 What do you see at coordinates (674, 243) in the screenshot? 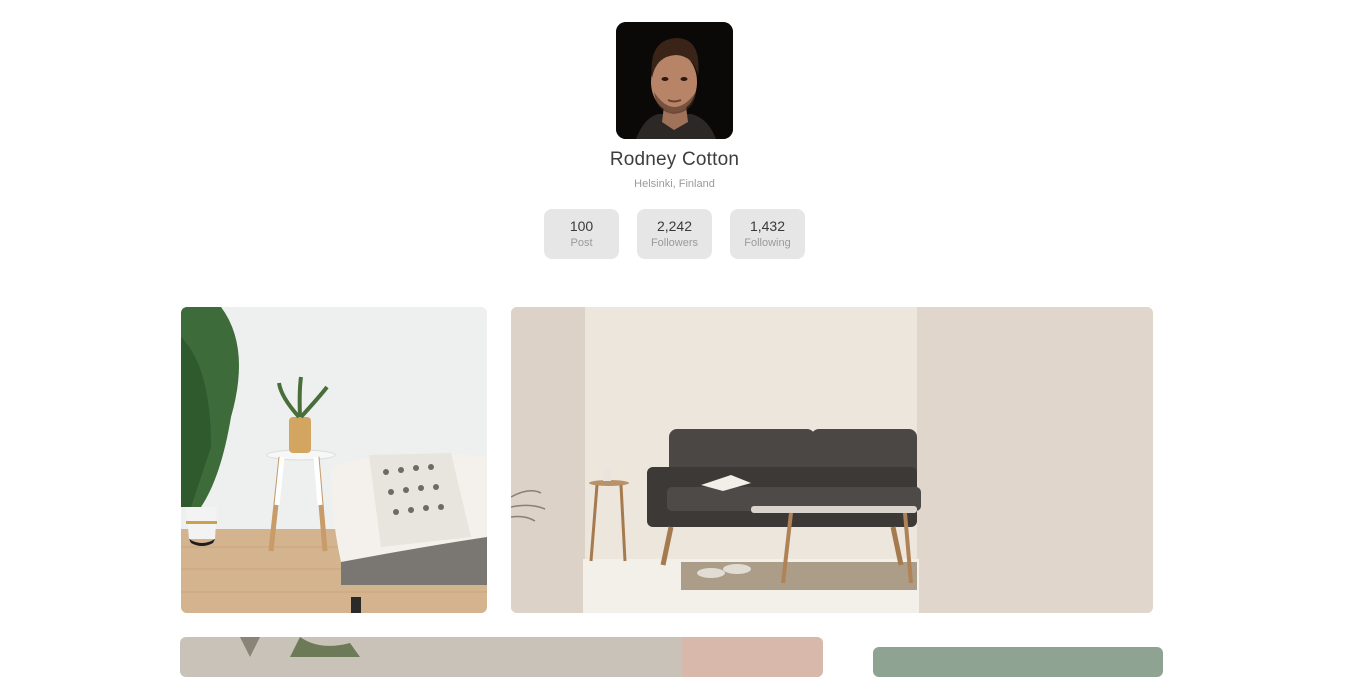
I see `stat-label: Followers` at bounding box center [674, 243].